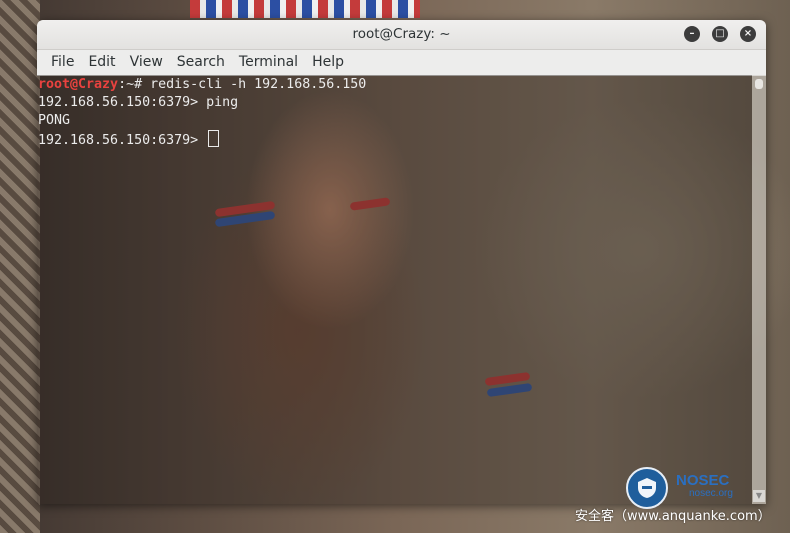 The image size is (790, 533). Describe the element at coordinates (54, 120) in the screenshot. I see `terminal-line: PONG` at that location.